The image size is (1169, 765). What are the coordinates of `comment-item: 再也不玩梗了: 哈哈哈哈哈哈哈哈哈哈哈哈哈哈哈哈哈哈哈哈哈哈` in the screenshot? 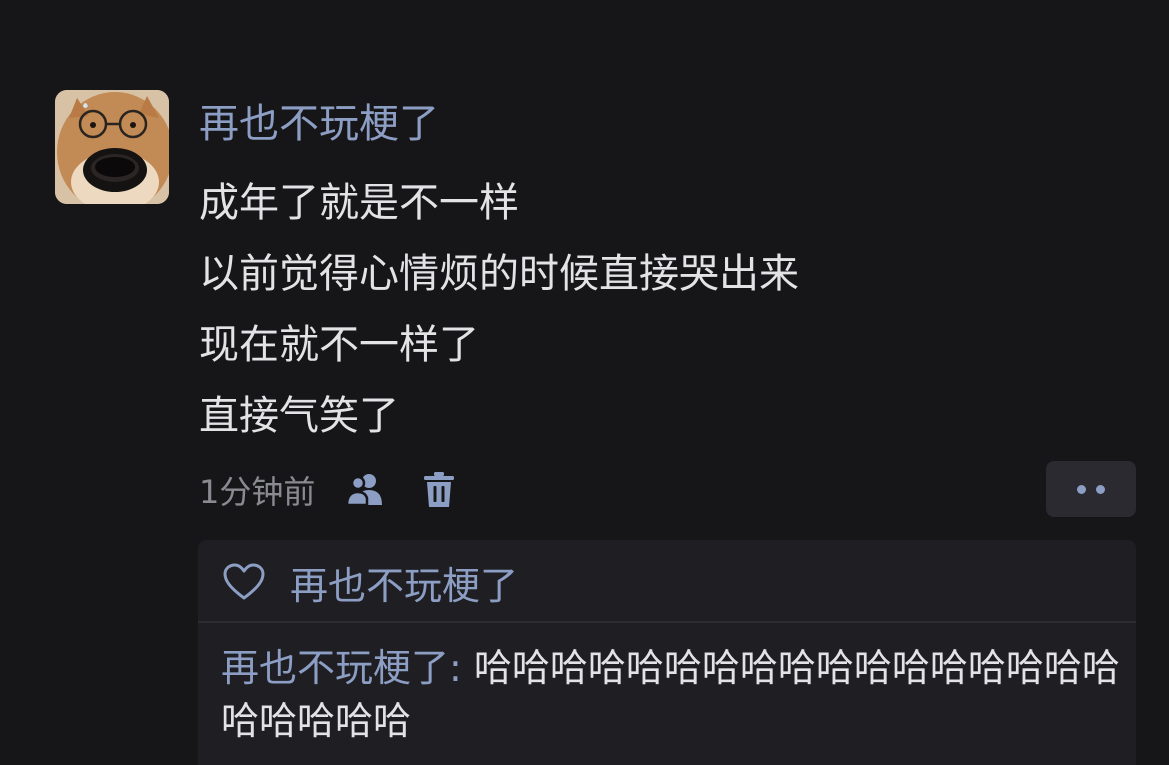 It's located at (671, 695).